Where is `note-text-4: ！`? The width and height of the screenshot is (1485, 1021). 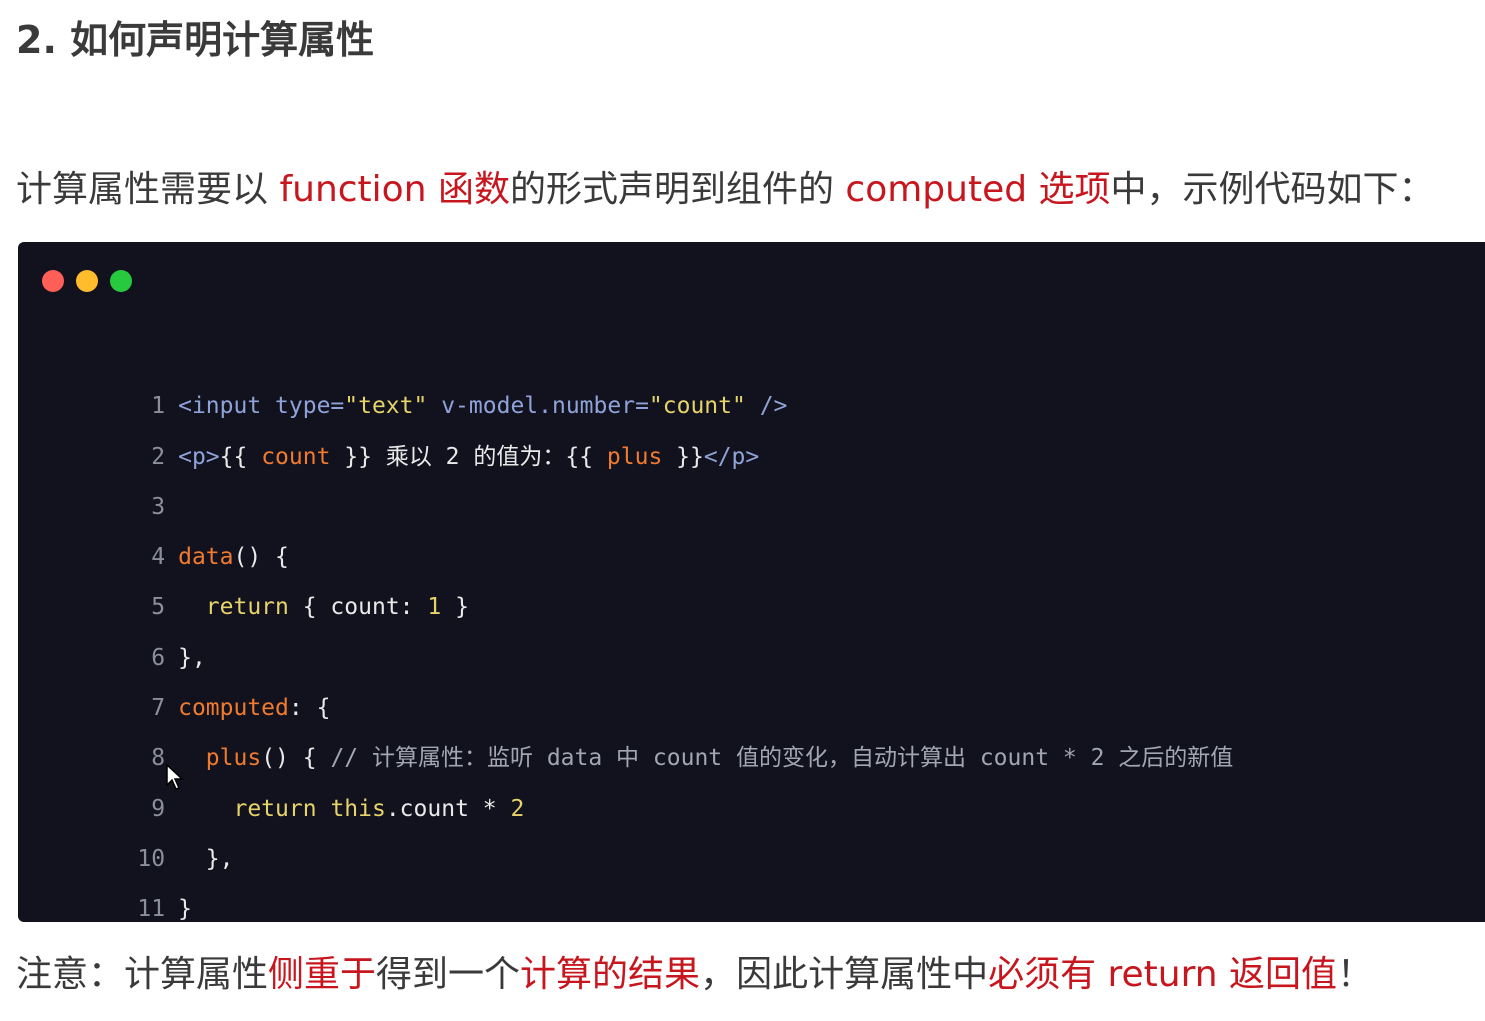 note-text-4: ！ is located at coordinates (1355, 974).